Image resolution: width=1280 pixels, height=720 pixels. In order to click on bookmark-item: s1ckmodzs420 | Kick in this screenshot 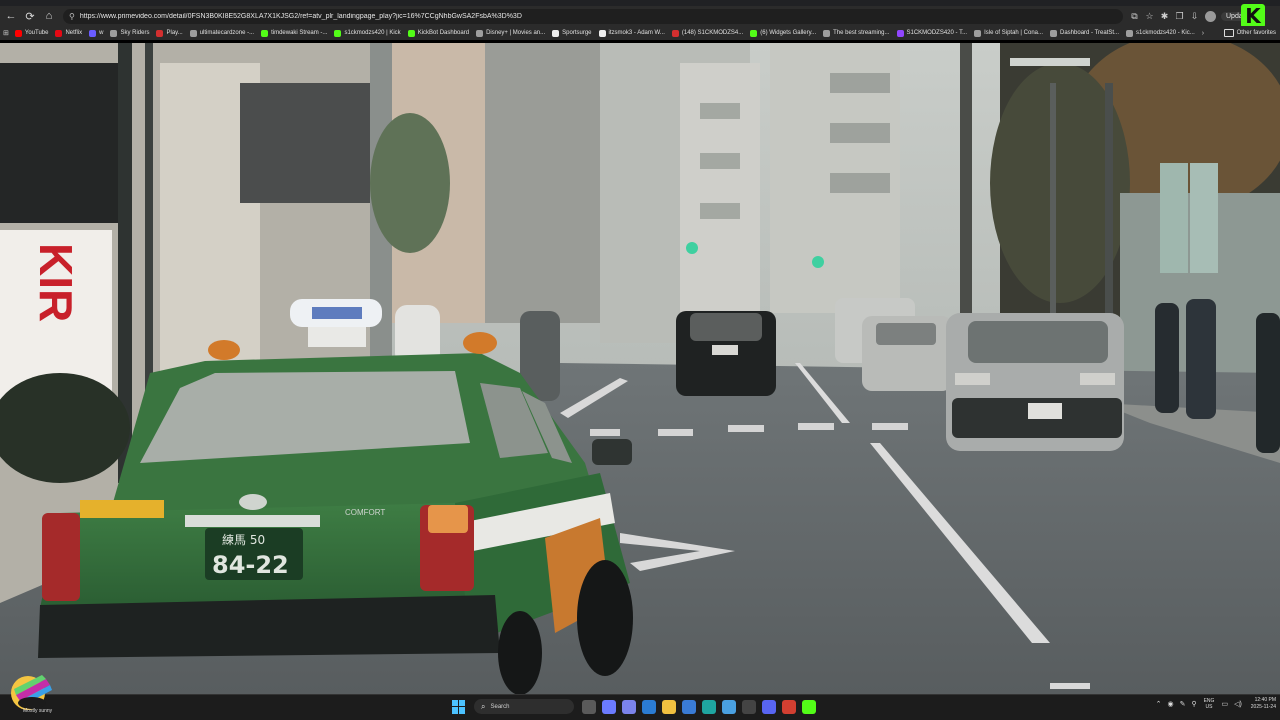, I will do `click(367, 33)`.